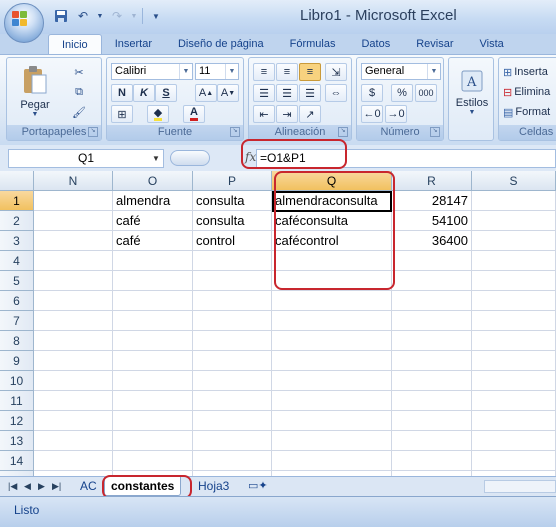  What do you see at coordinates (287, 114) in the screenshot?
I see `increase-indent-icon: ⇥` at bounding box center [287, 114].